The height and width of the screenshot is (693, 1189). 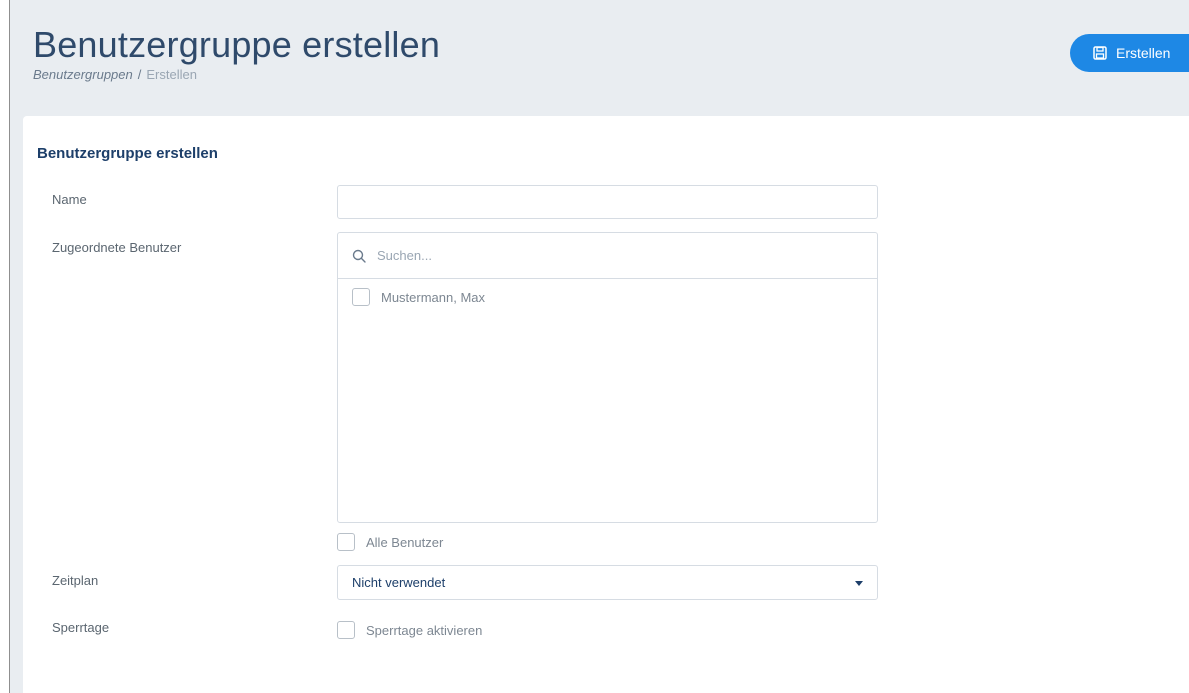 What do you see at coordinates (346, 630) in the screenshot?
I see `blocked-days-checkbox` at bounding box center [346, 630].